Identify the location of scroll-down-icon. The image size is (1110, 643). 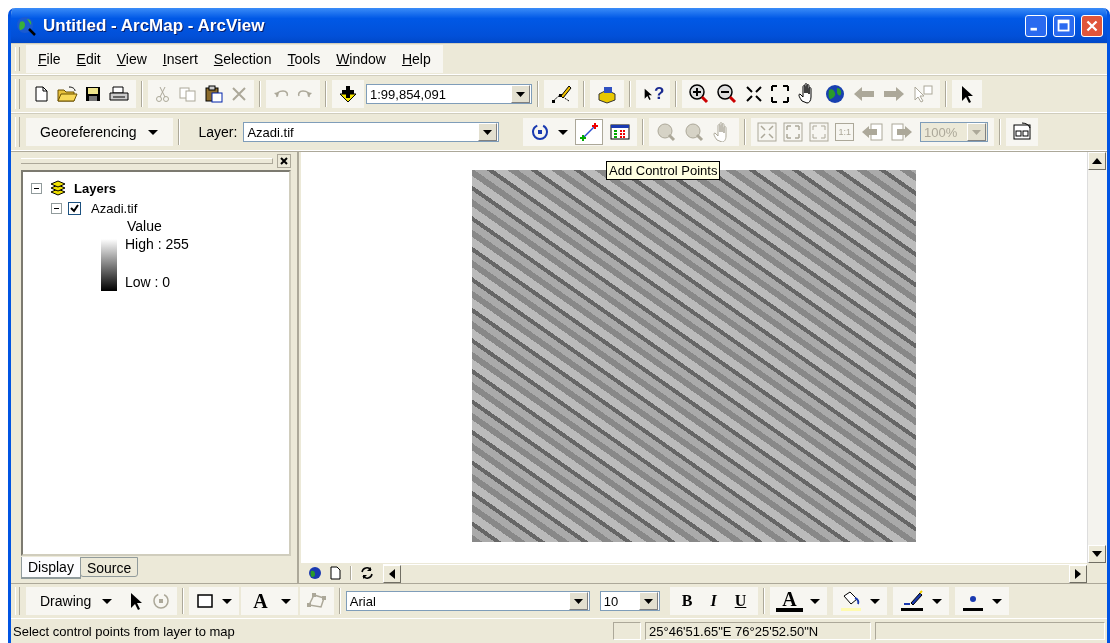
(1097, 554).